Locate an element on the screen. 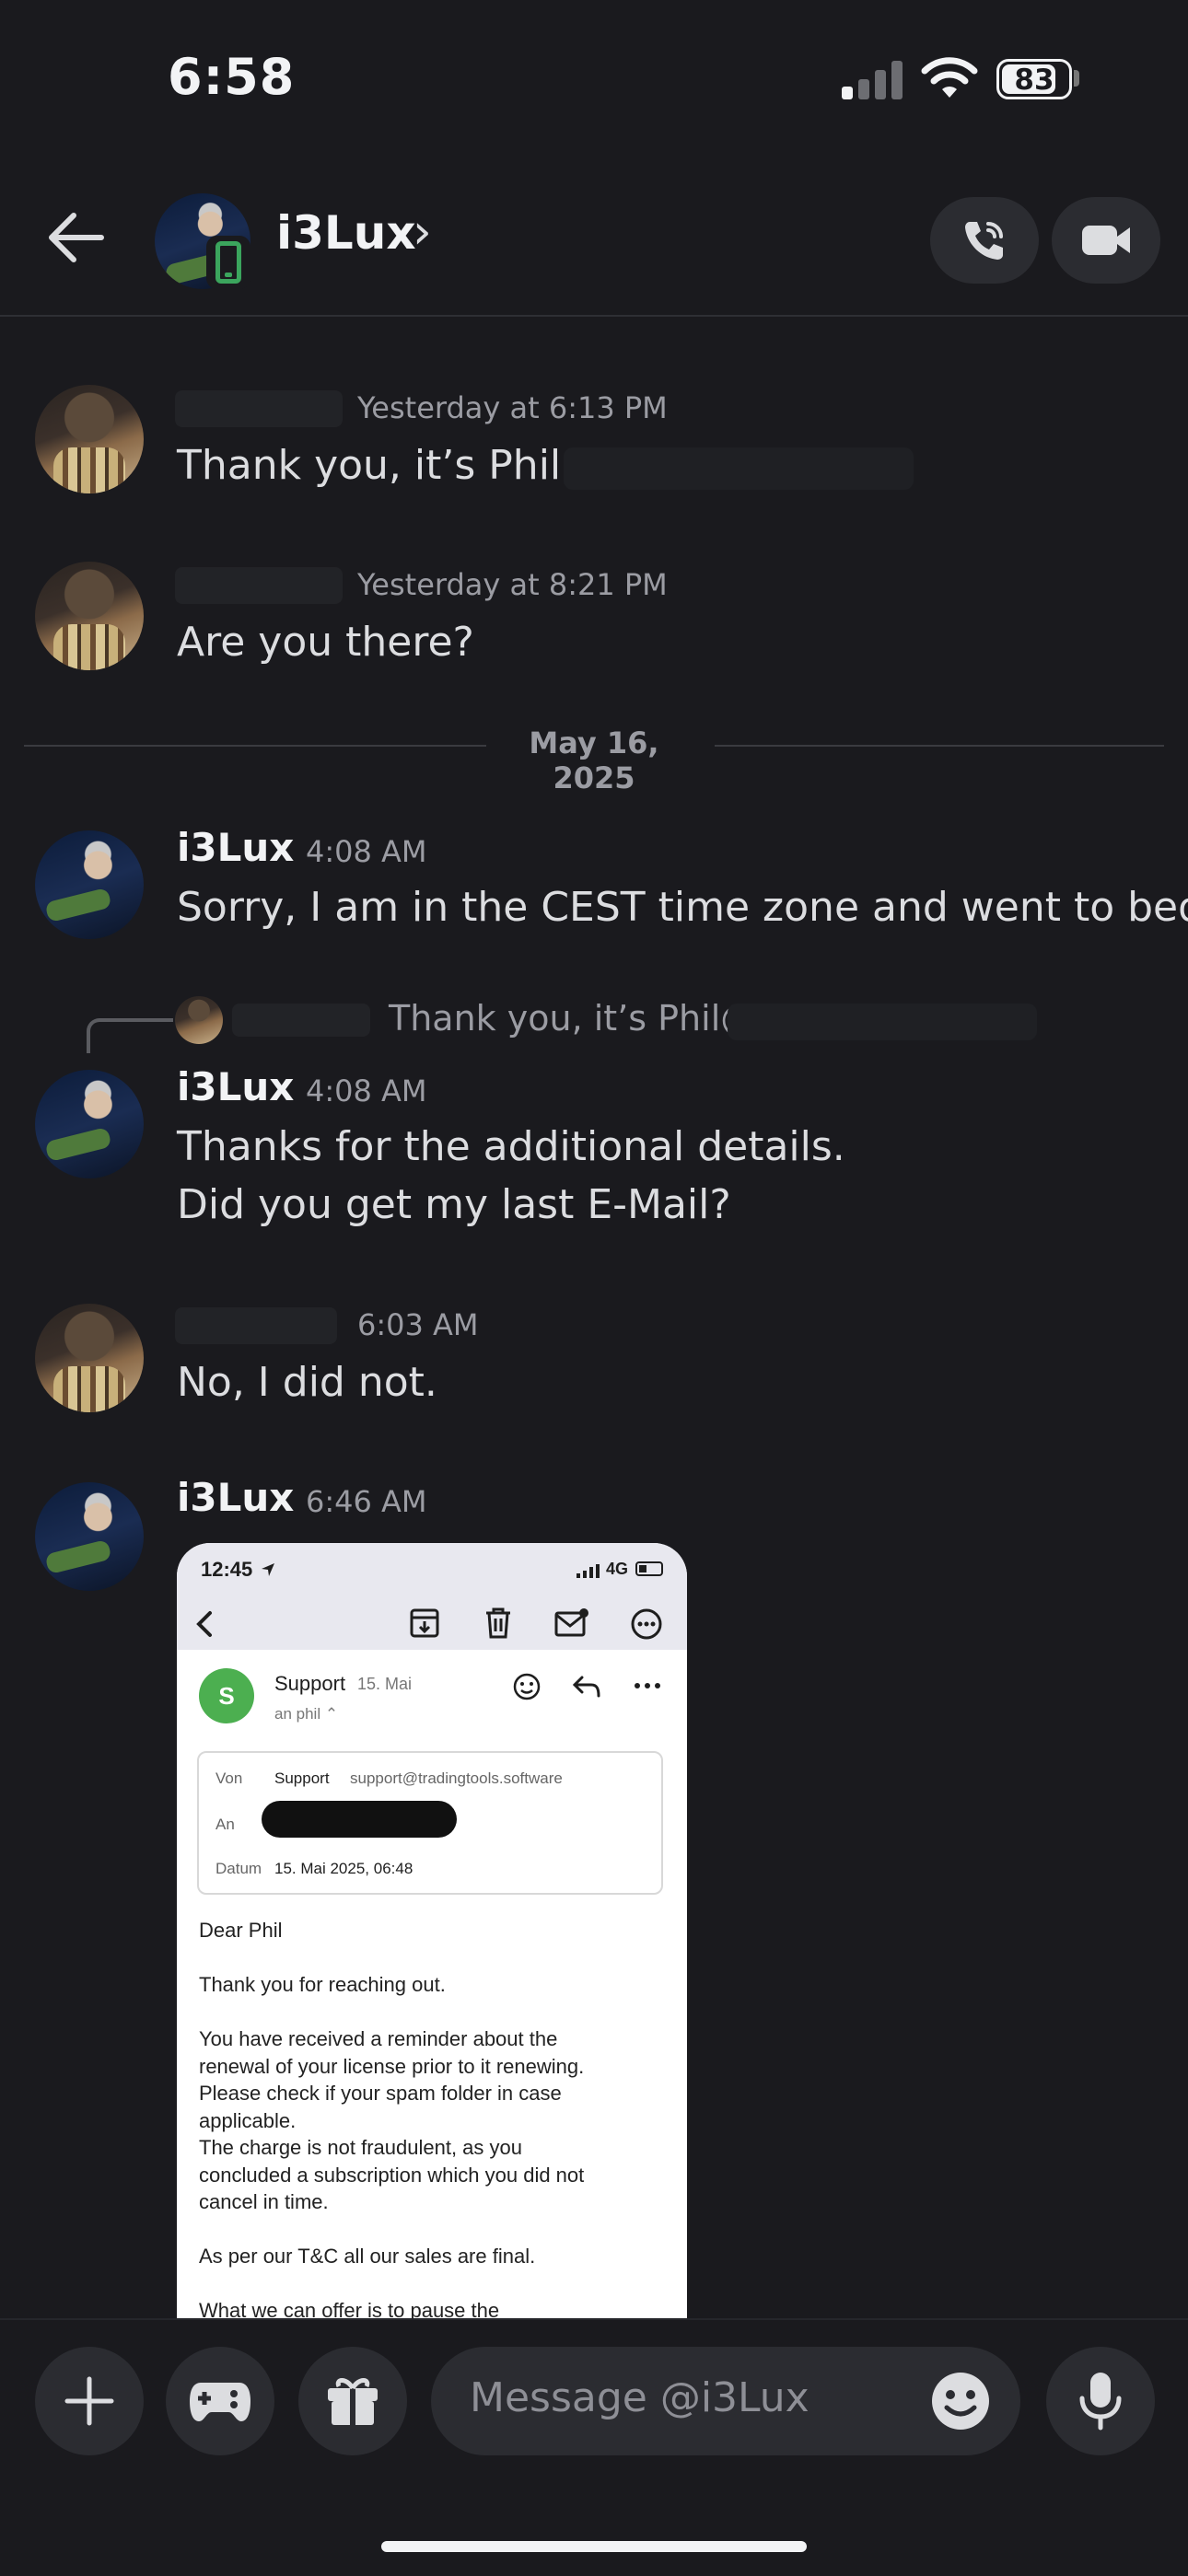 Image resolution: width=1188 pixels, height=2576 pixels. more-horizontal-icon is located at coordinates (647, 1685).